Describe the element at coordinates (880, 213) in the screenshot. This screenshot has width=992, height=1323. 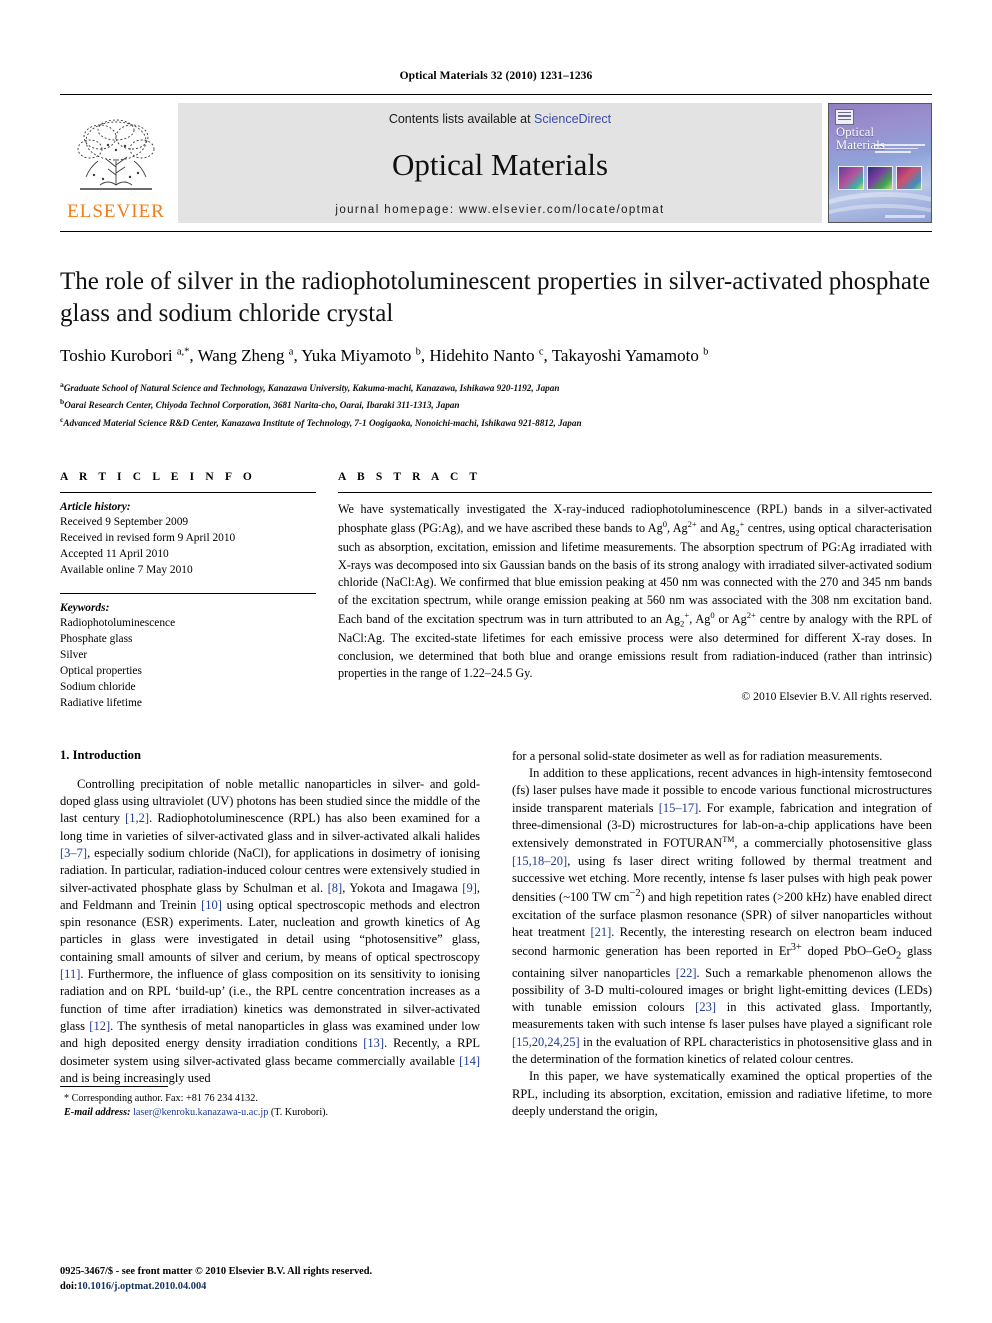
I see `cover-swoosh` at that location.